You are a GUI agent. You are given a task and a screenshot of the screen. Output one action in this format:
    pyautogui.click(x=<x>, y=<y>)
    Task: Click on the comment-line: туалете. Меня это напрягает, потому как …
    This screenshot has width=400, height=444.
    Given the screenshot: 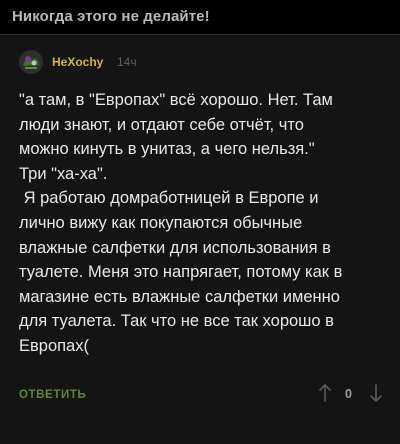 What is the action you would take?
    pyautogui.click(x=181, y=272)
    